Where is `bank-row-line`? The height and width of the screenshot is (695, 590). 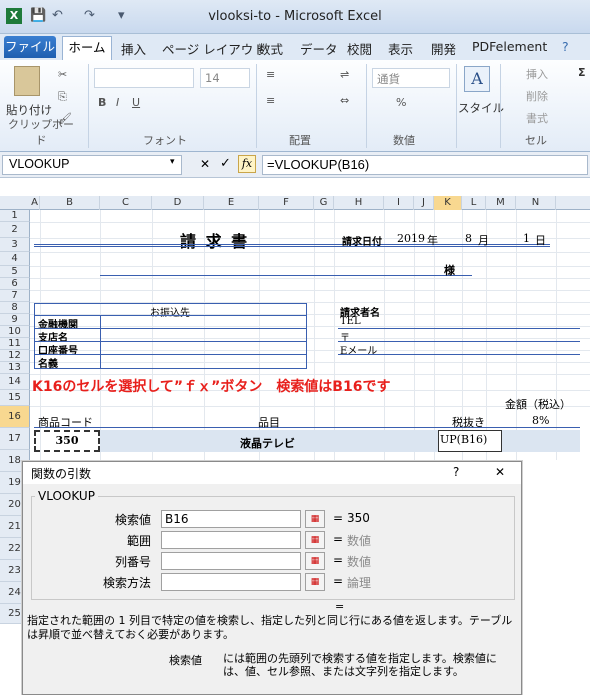 bank-row-line is located at coordinates (170, 315).